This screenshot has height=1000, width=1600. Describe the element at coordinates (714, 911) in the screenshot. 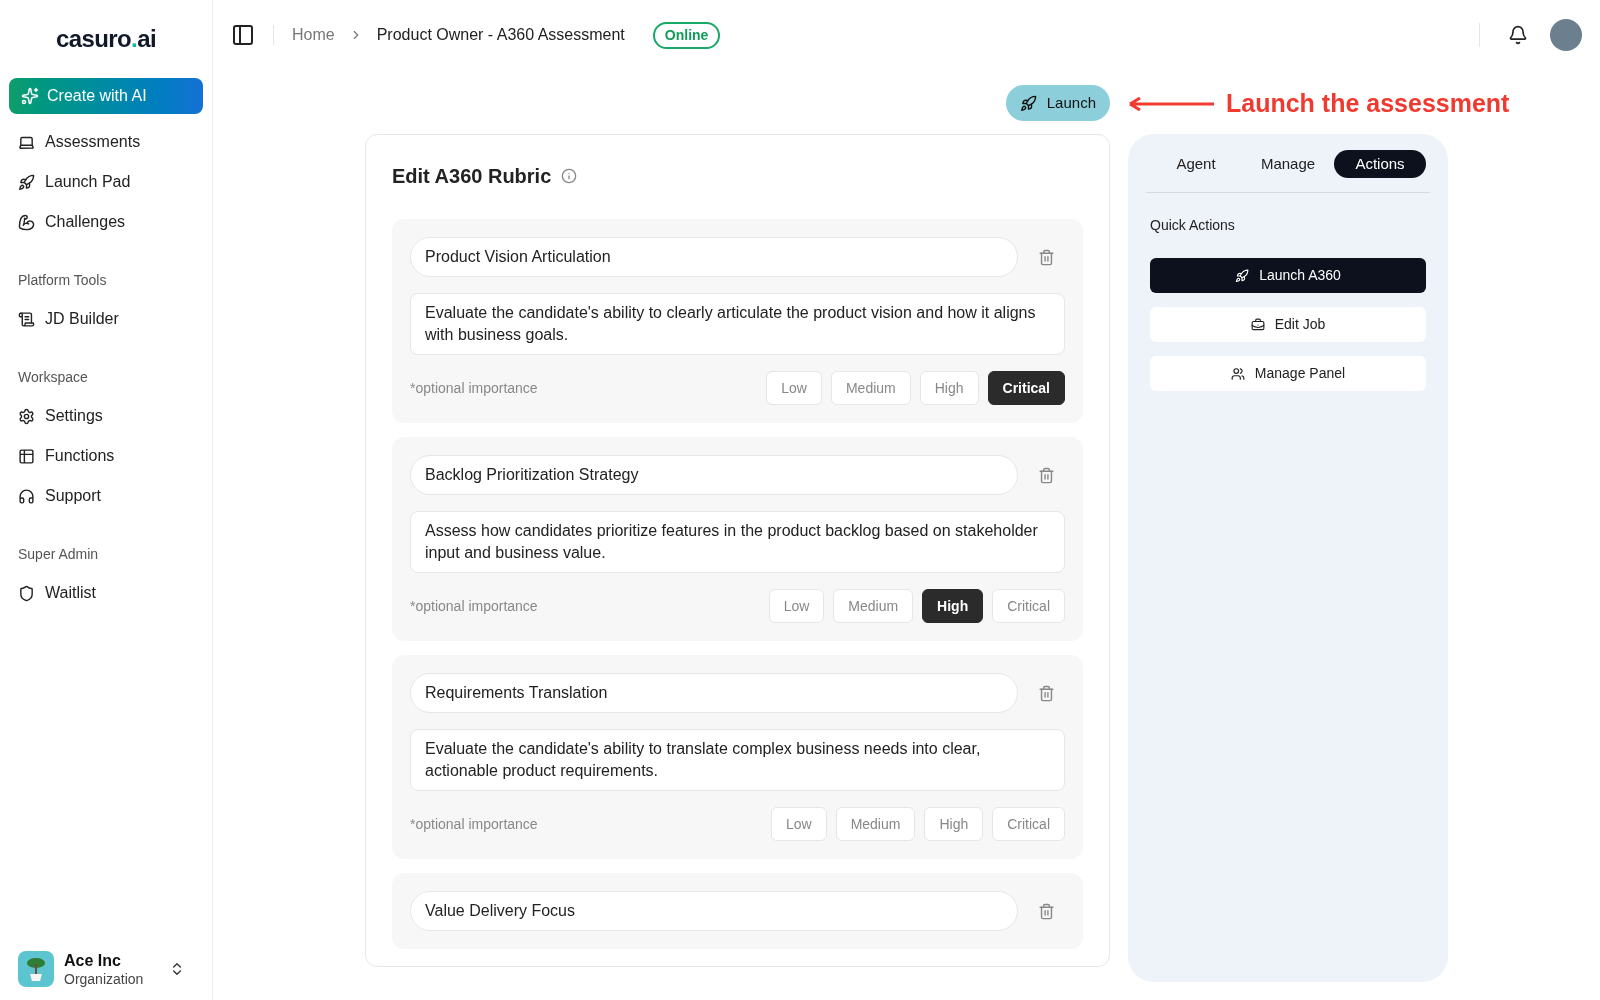

I see `criterion-title-field: Value Delivery Focus` at that location.